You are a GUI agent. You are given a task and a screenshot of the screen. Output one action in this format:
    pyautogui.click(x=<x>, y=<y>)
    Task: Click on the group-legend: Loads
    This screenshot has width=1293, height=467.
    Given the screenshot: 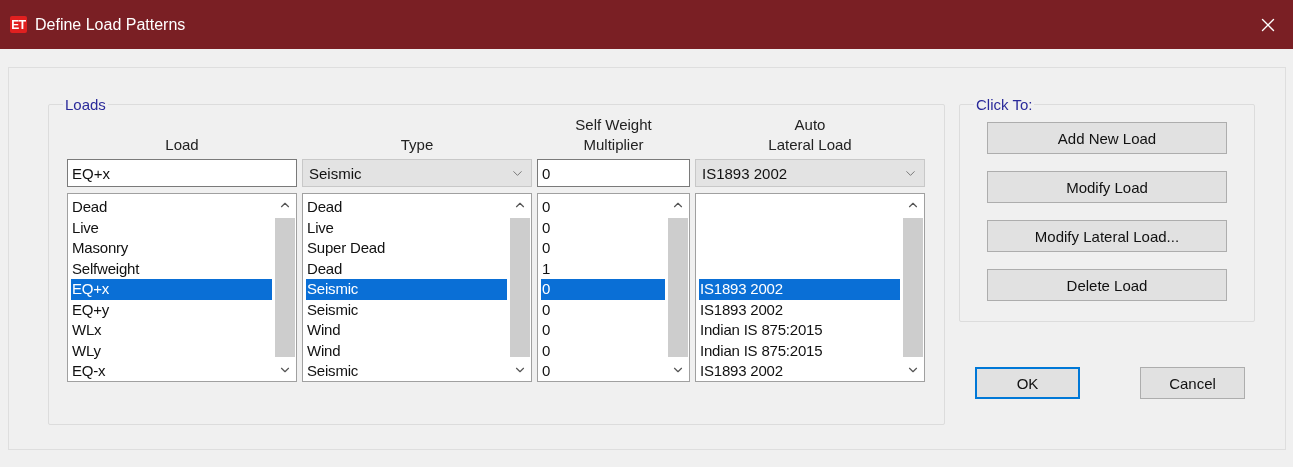 What is the action you would take?
    pyautogui.click(x=85, y=104)
    